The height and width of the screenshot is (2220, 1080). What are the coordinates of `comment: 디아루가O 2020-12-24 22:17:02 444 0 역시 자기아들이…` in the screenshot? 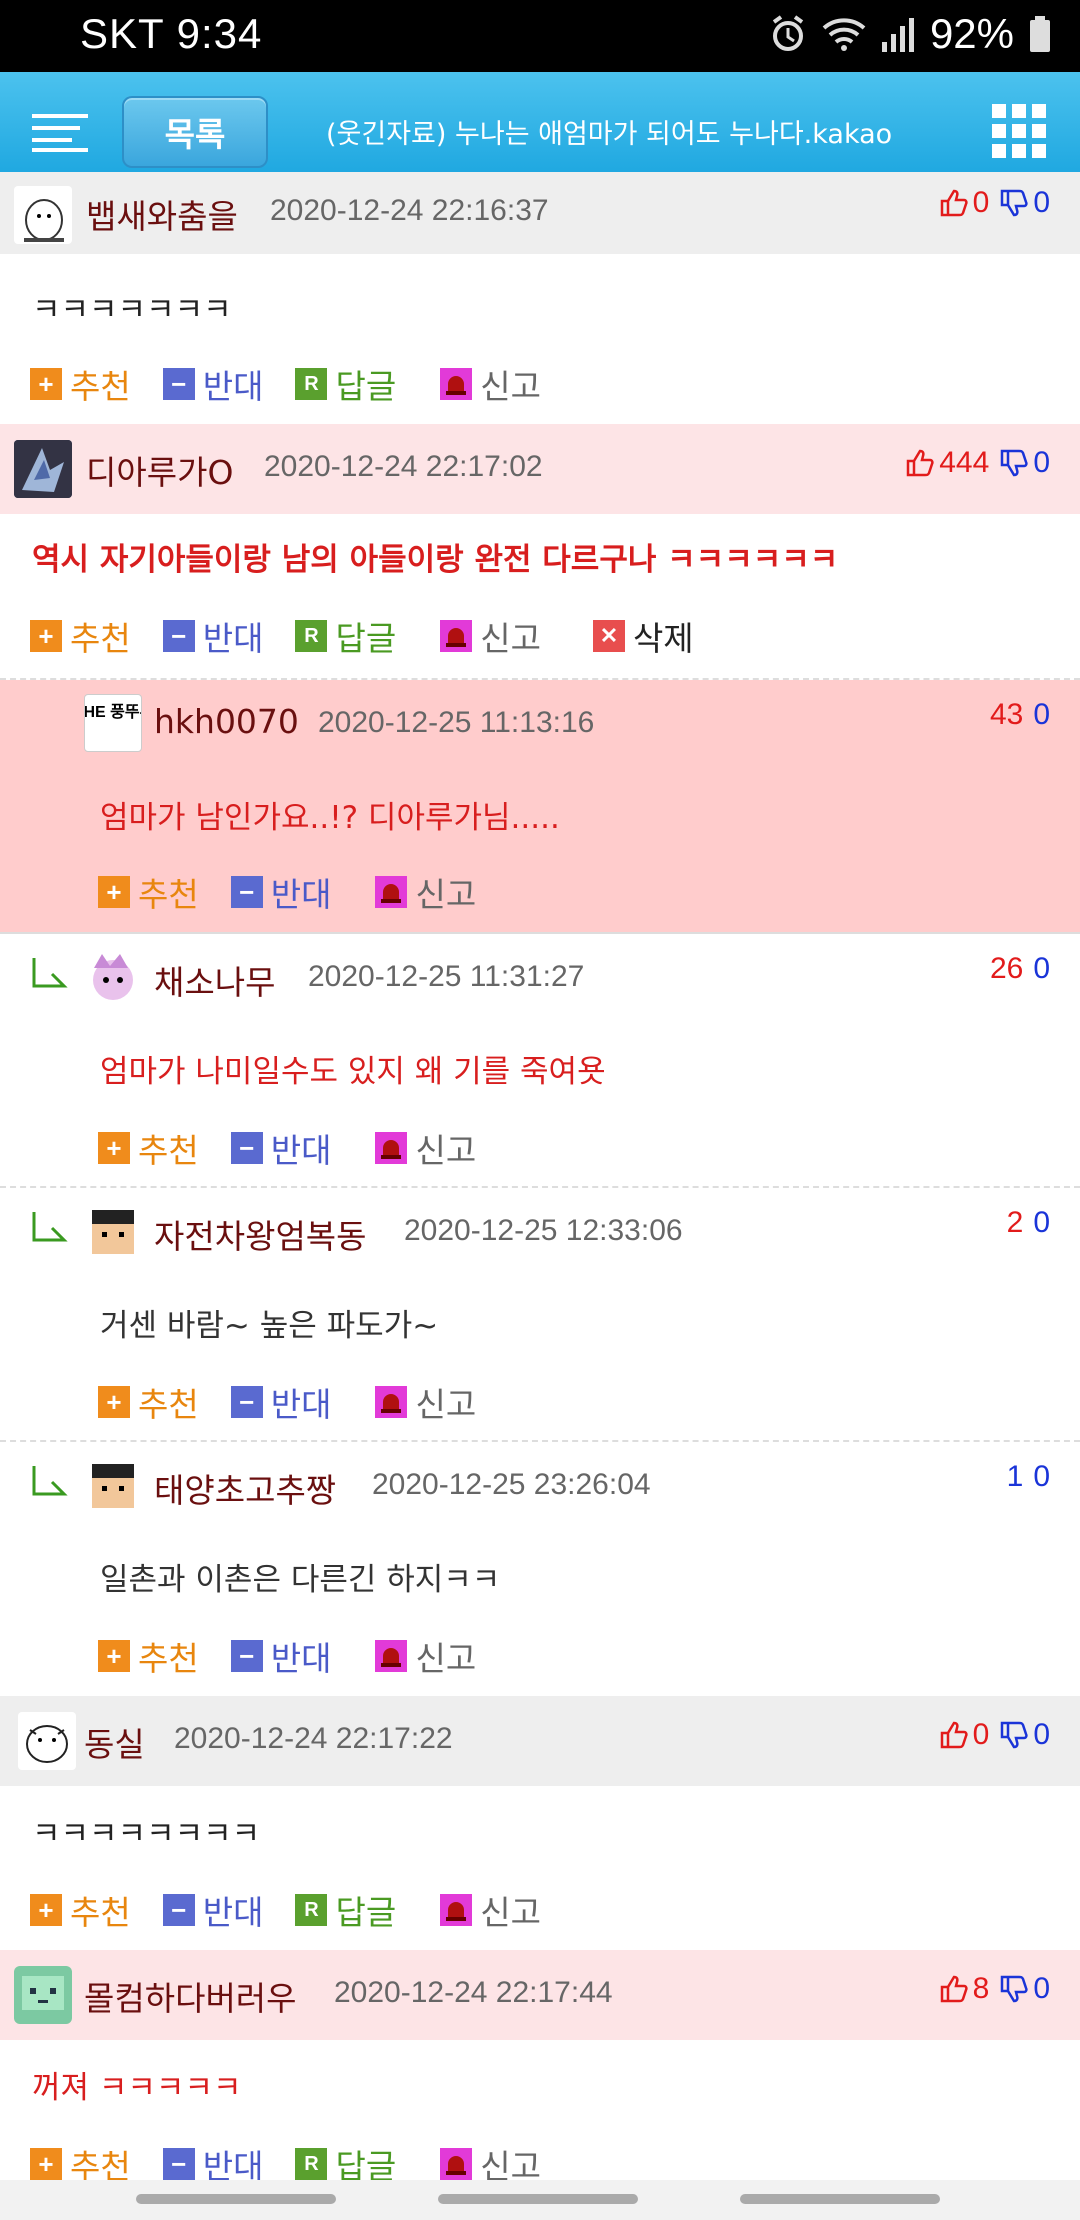 It's located at (540, 551).